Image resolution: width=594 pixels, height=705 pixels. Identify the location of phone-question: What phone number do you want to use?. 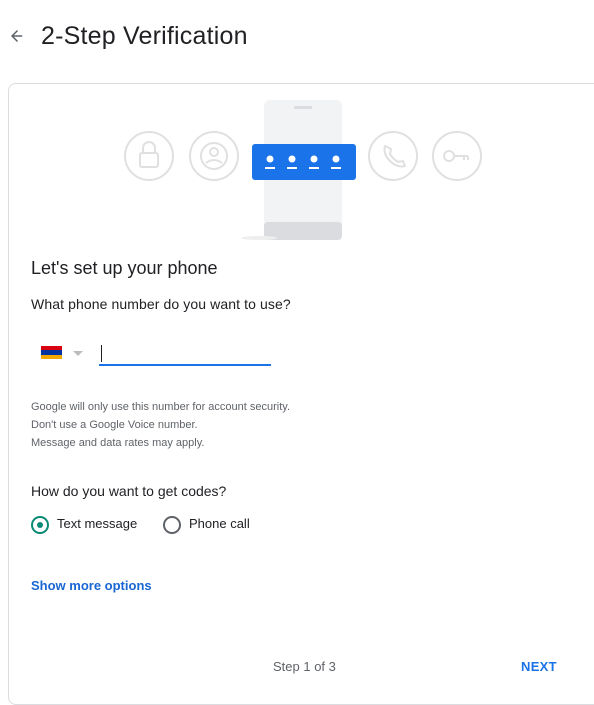
(161, 304).